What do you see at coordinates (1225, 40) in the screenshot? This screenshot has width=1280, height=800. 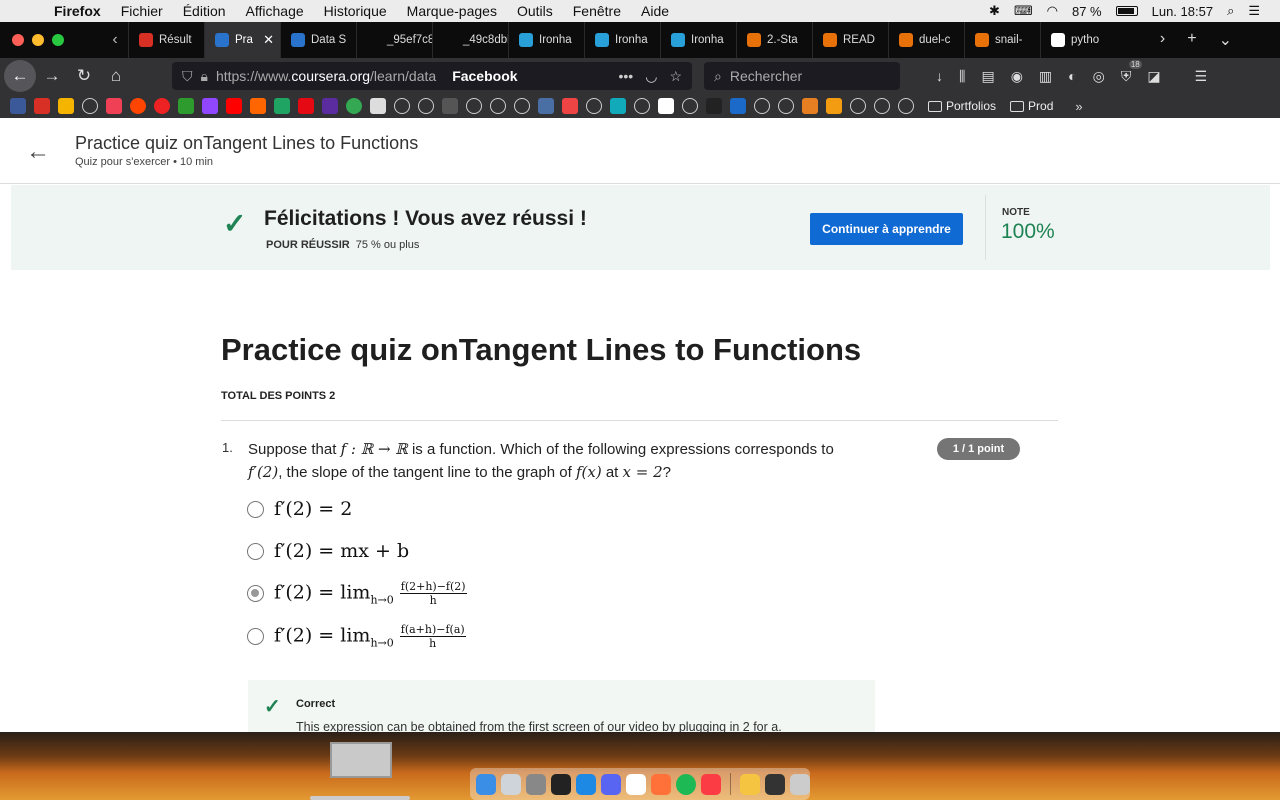 I see `list-all-tabs-icon: ⌄` at bounding box center [1225, 40].